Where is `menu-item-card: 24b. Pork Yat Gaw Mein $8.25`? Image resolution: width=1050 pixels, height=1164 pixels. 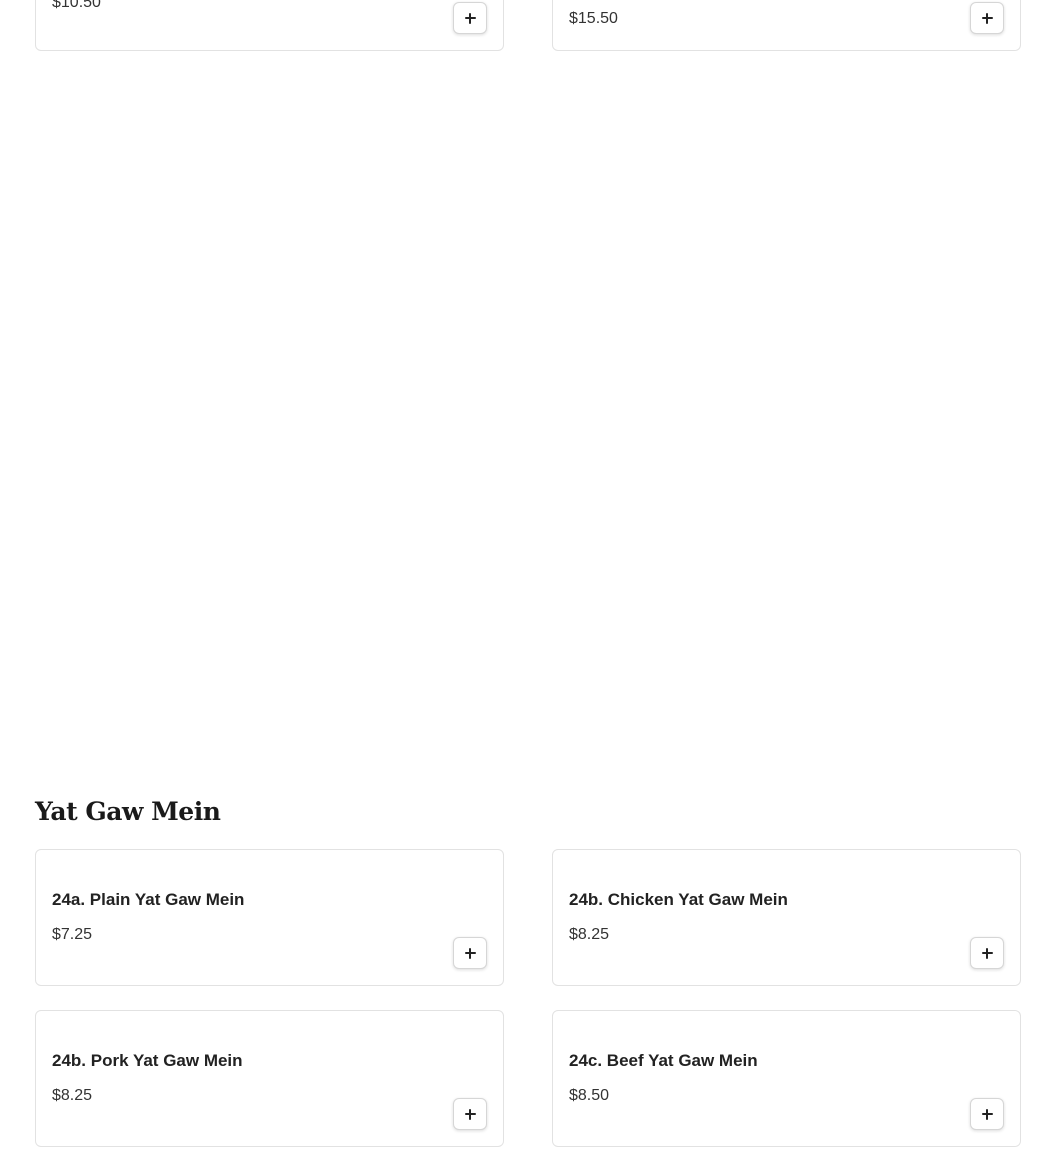
menu-item-card: 24b. Pork Yat Gaw Mein $8.25 is located at coordinates (269, 1078).